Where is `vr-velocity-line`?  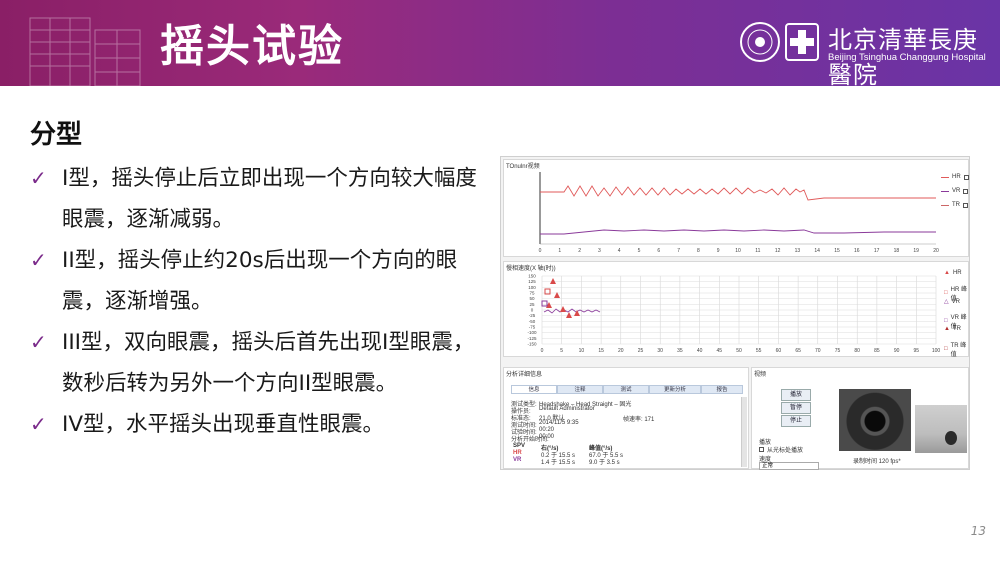
vr-velocity-line is located at coordinates (572, 311).